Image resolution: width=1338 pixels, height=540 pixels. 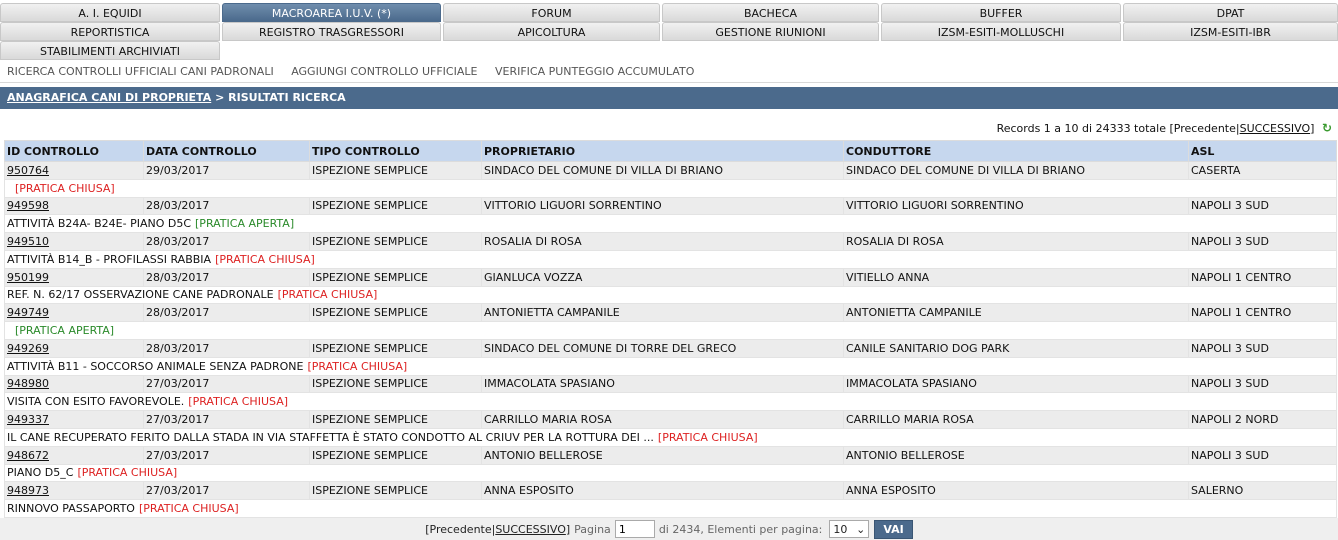 What do you see at coordinates (28, 455) in the screenshot?
I see `cell-id: 948672` at bounding box center [28, 455].